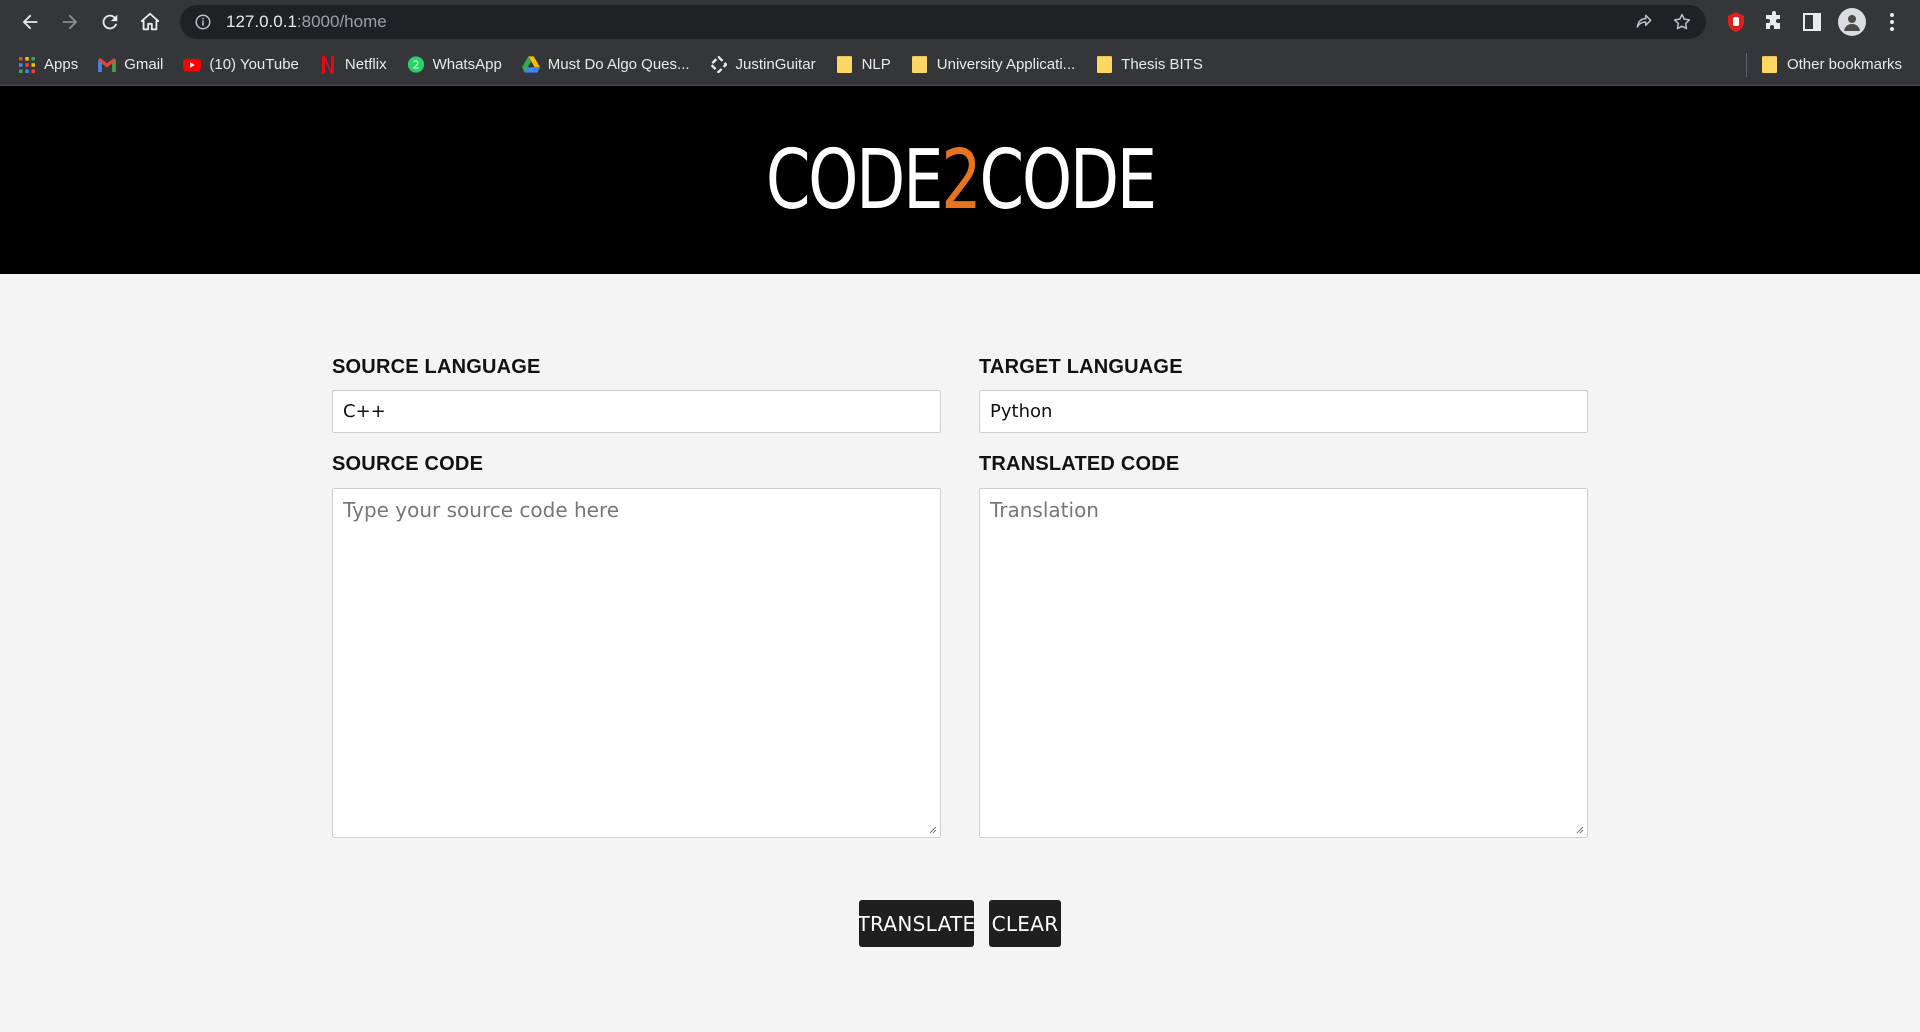  I want to click on bookmarks-divider, so click(1746, 64).